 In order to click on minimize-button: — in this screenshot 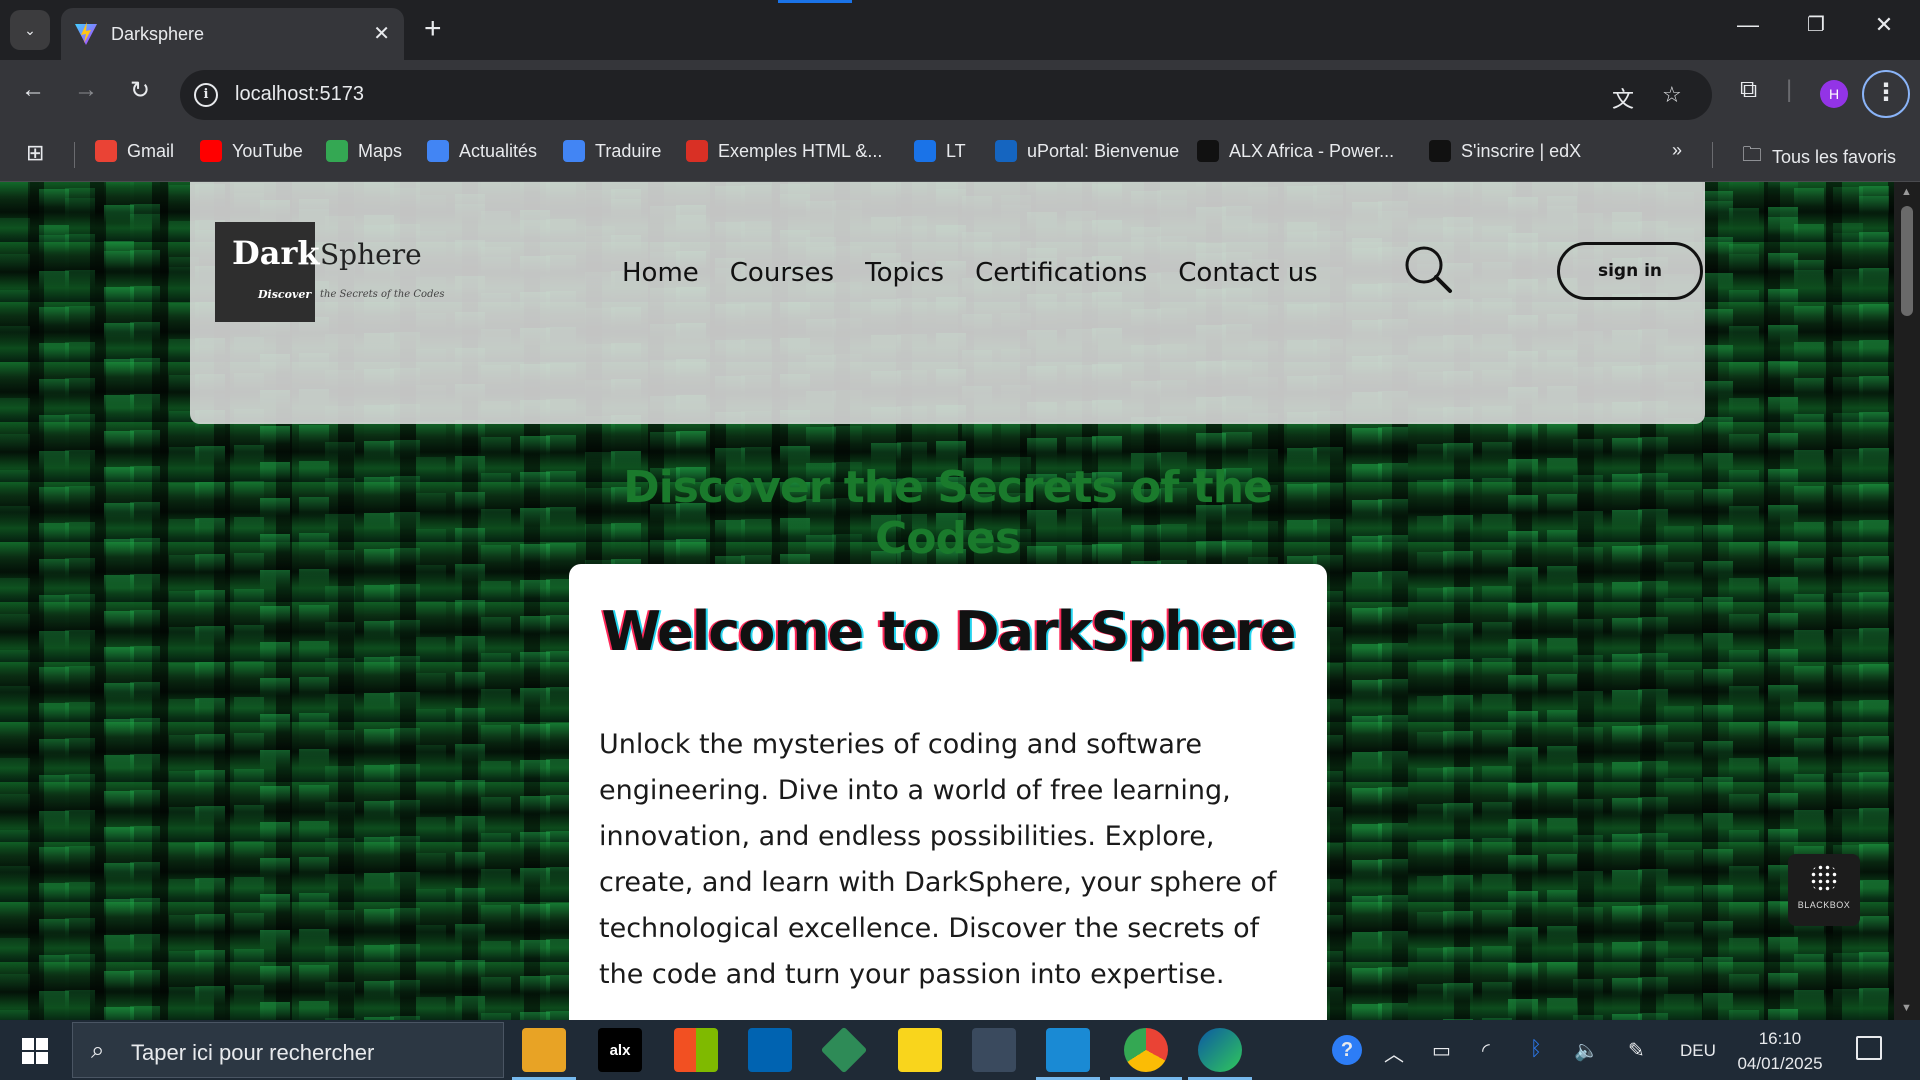, I will do `click(1748, 25)`.